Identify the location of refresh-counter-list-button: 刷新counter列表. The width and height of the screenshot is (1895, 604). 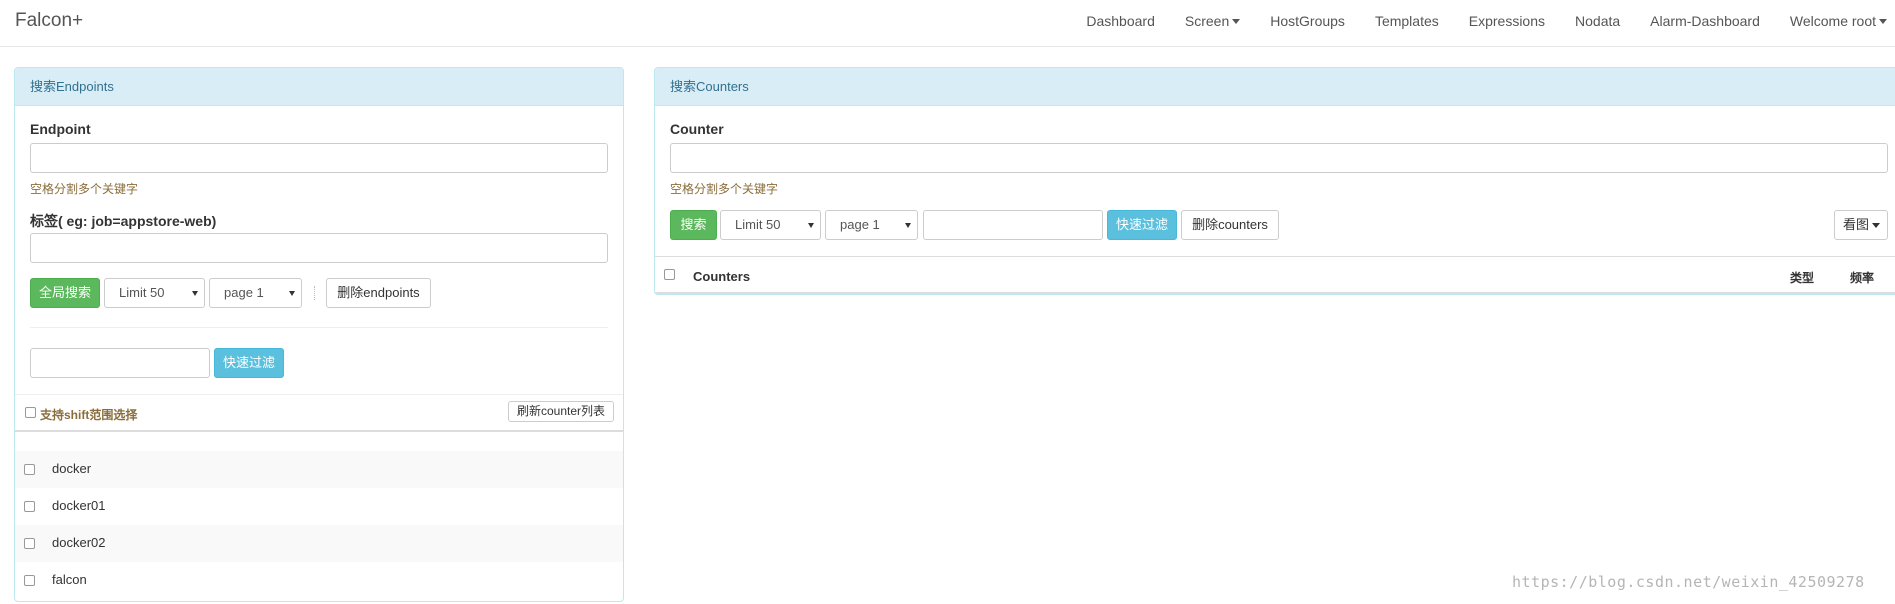
(561, 411).